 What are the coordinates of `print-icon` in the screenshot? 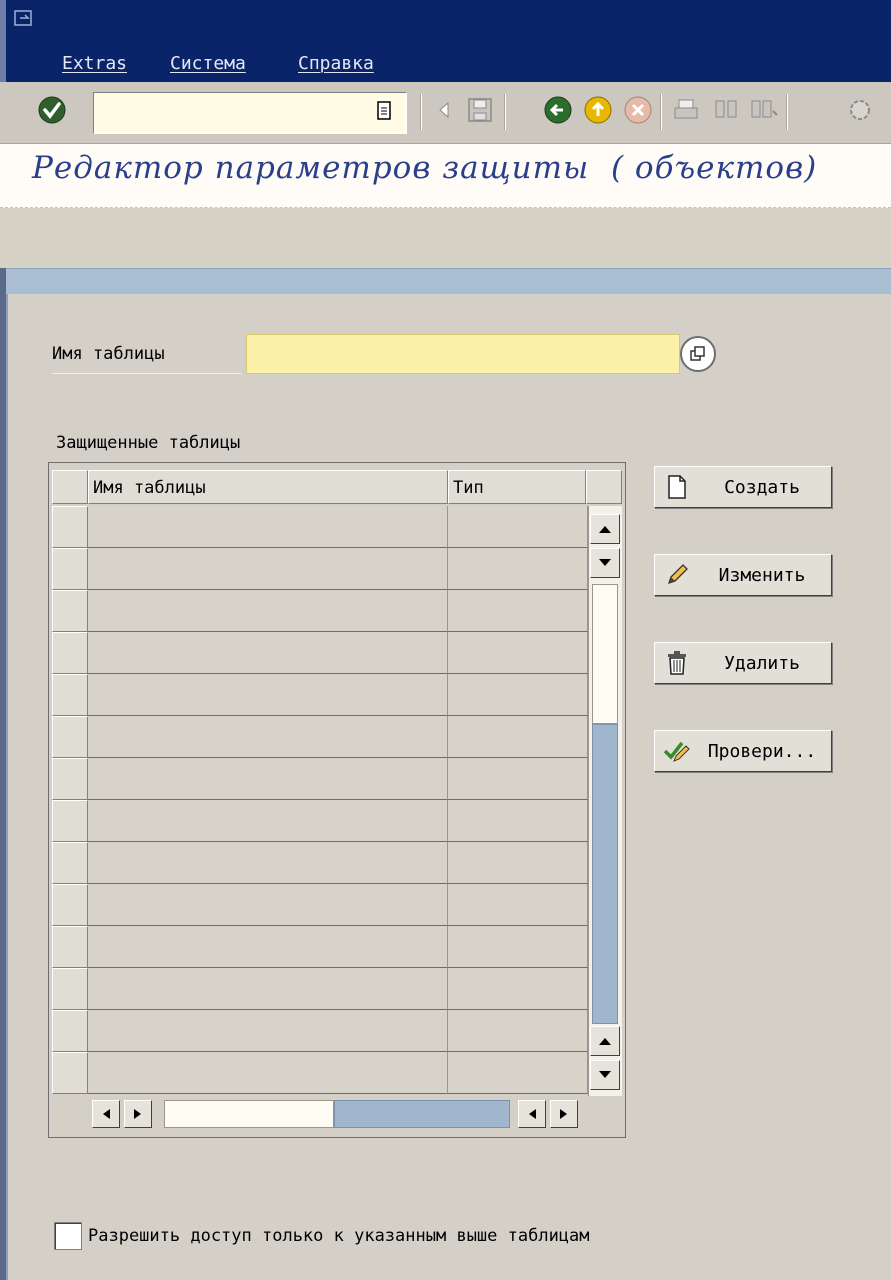 It's located at (686, 110).